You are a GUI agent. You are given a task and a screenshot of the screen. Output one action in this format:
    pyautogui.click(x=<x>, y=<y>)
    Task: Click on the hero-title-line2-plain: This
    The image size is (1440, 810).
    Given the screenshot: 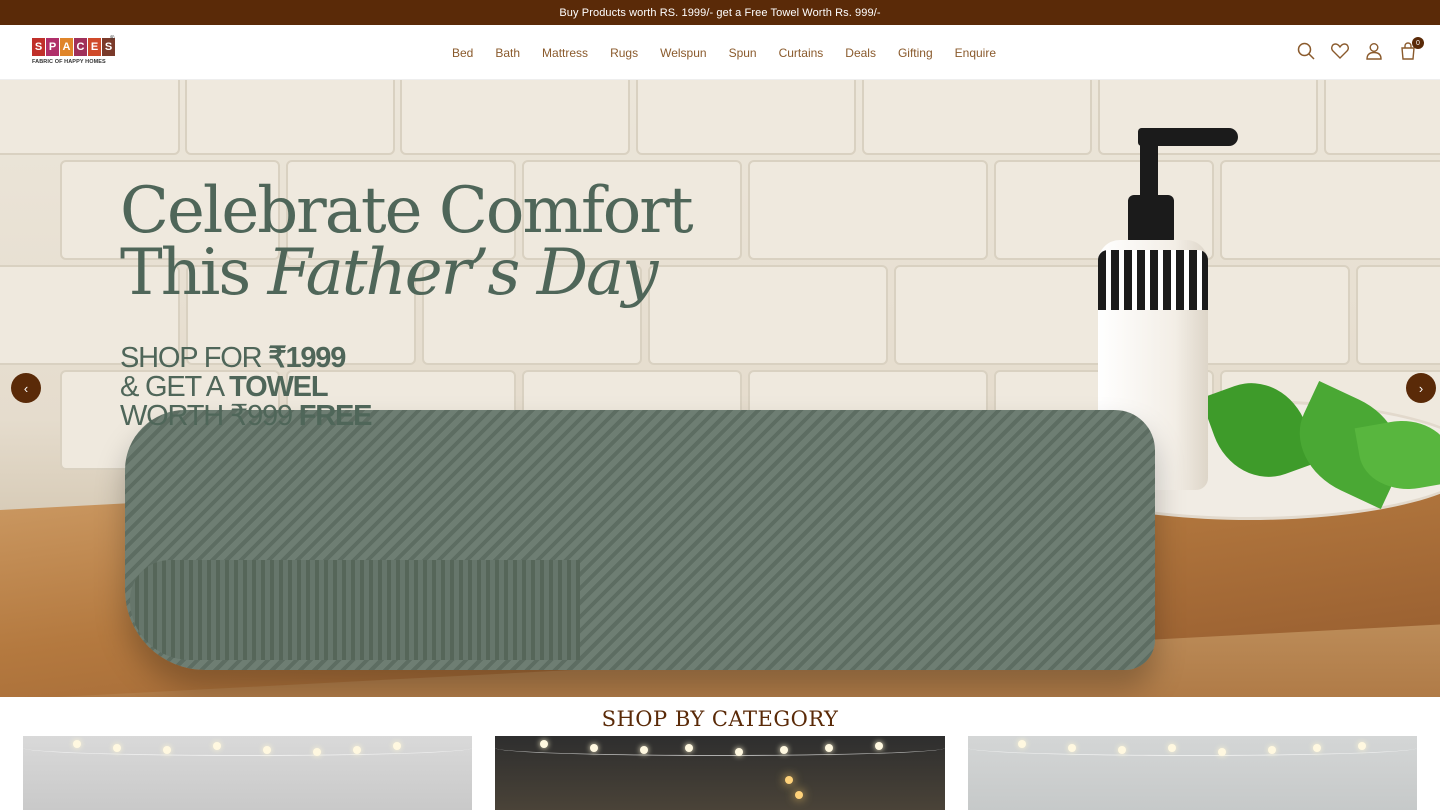 What is the action you would take?
    pyautogui.click(x=194, y=273)
    